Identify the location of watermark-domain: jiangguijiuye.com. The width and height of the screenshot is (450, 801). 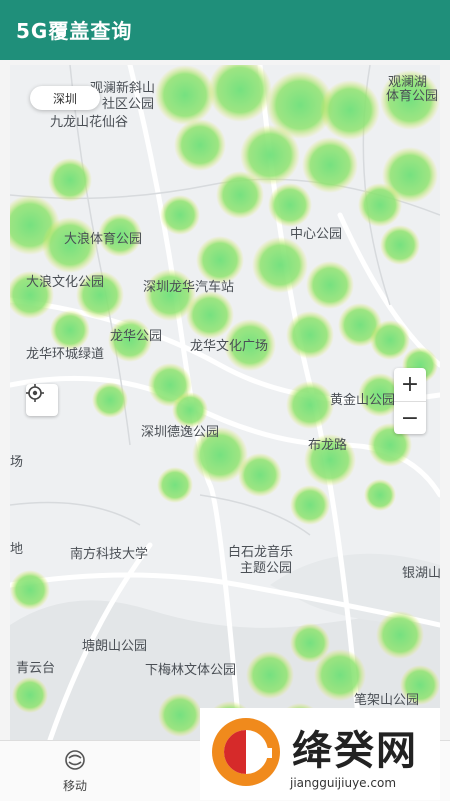
(343, 783).